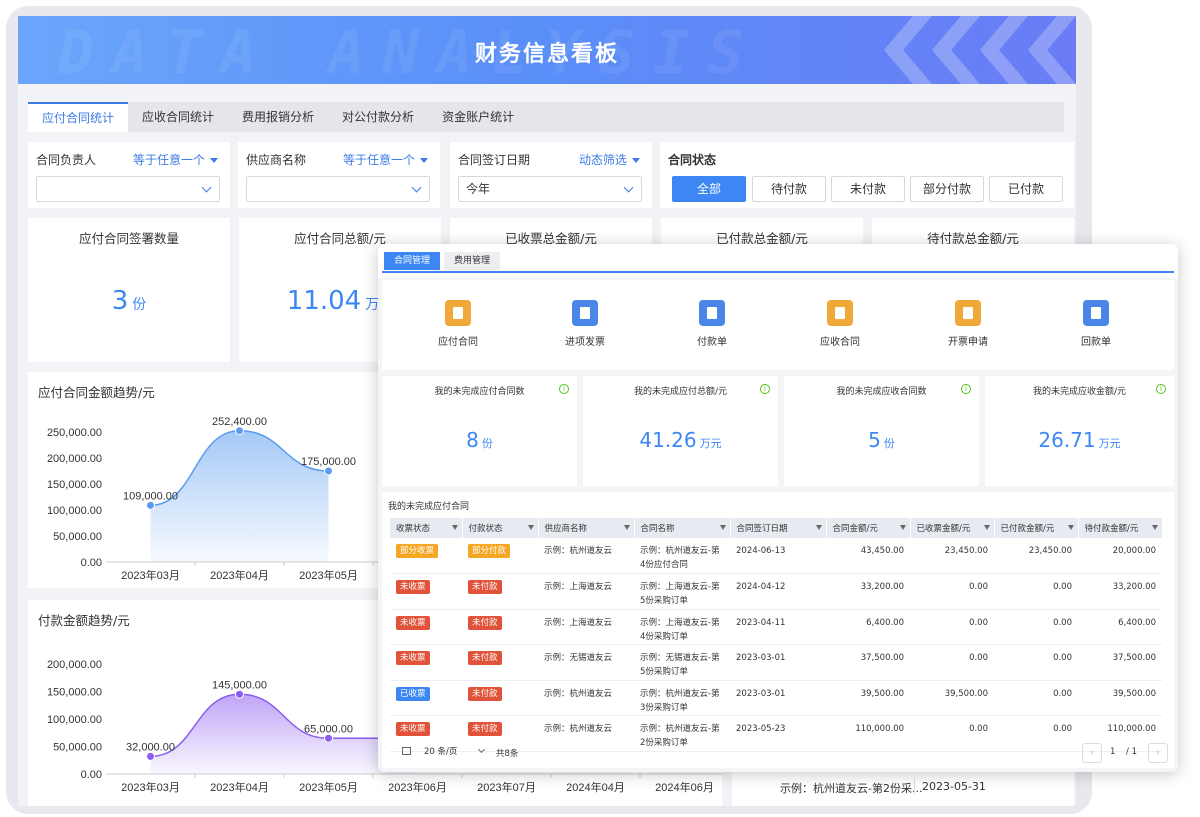  Describe the element at coordinates (416, 187) in the screenshot. I see `chevron-down-icon` at that location.